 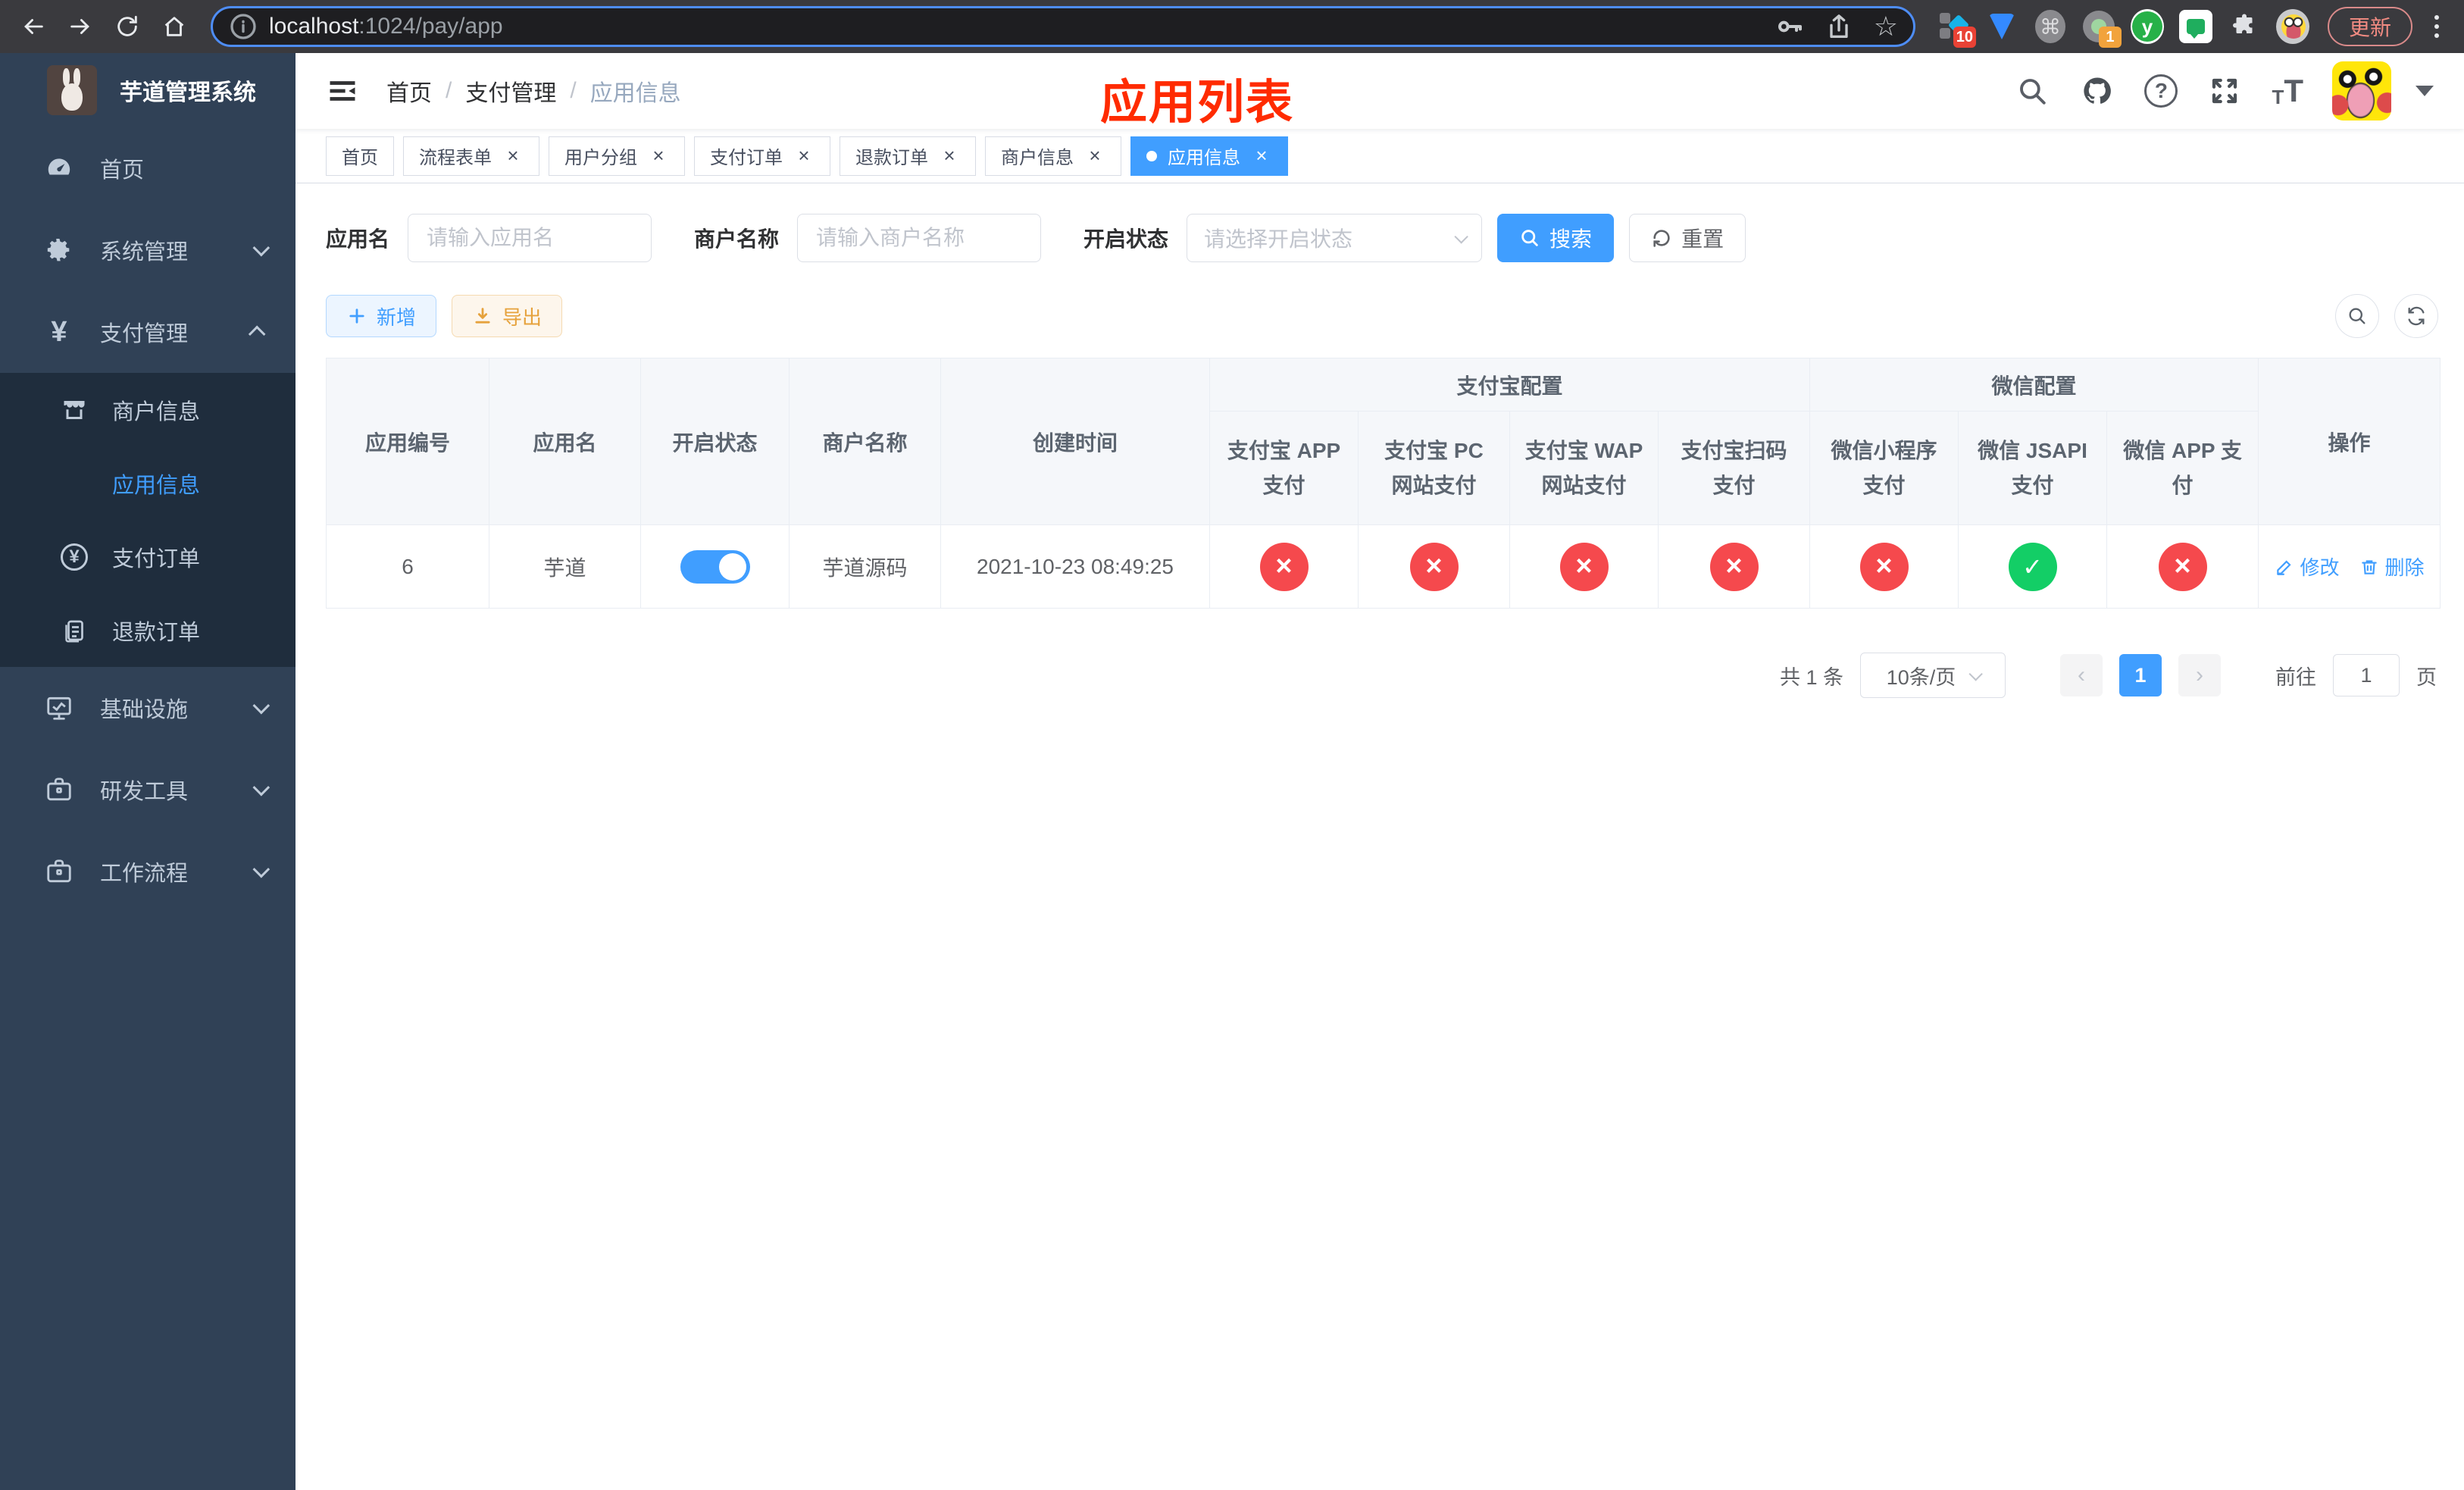 I want to click on col-alipay-pc: 支付宝 PC 网站支付, so click(x=1434, y=468).